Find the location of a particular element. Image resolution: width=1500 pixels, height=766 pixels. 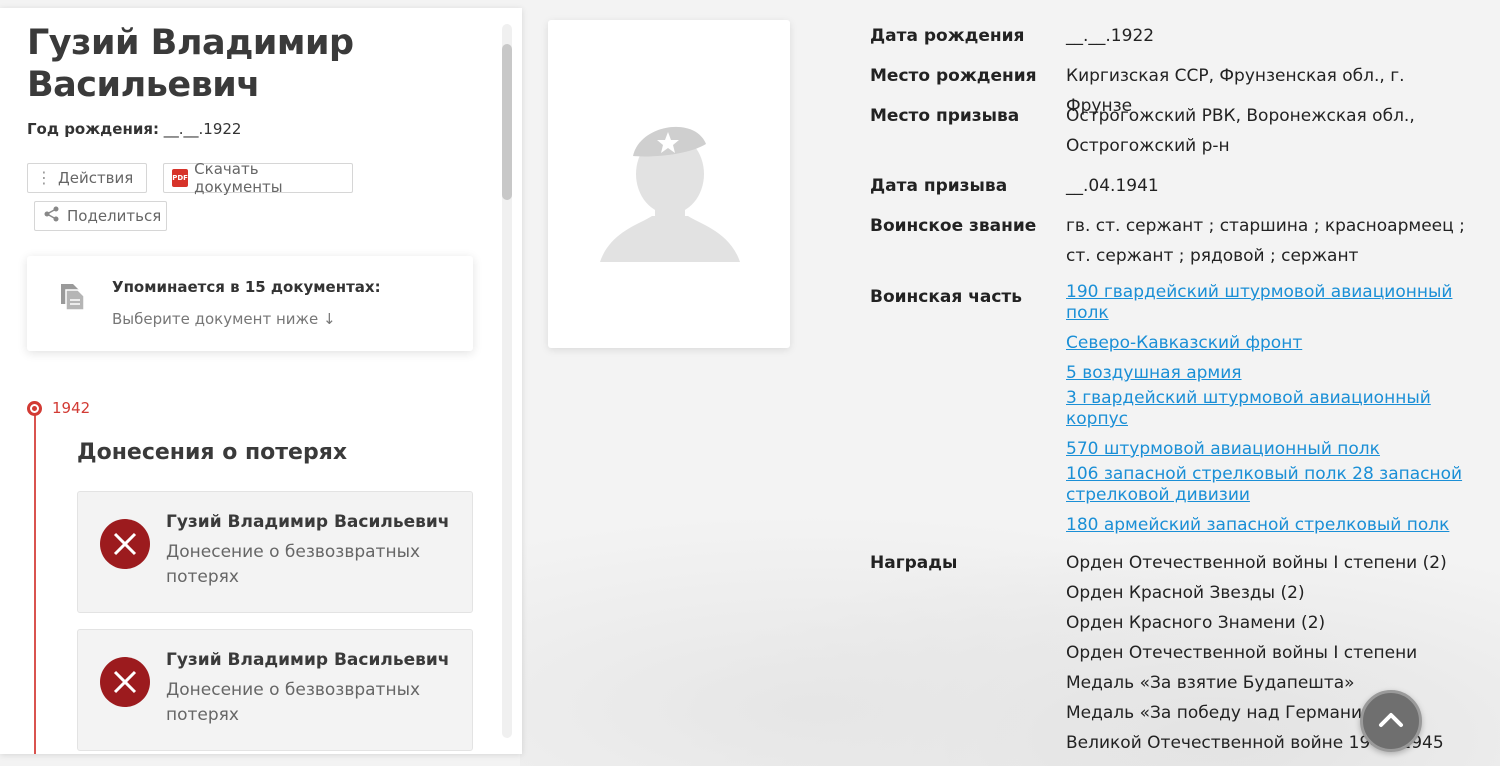

birth-year-value: __.__.1922 is located at coordinates (202, 129).